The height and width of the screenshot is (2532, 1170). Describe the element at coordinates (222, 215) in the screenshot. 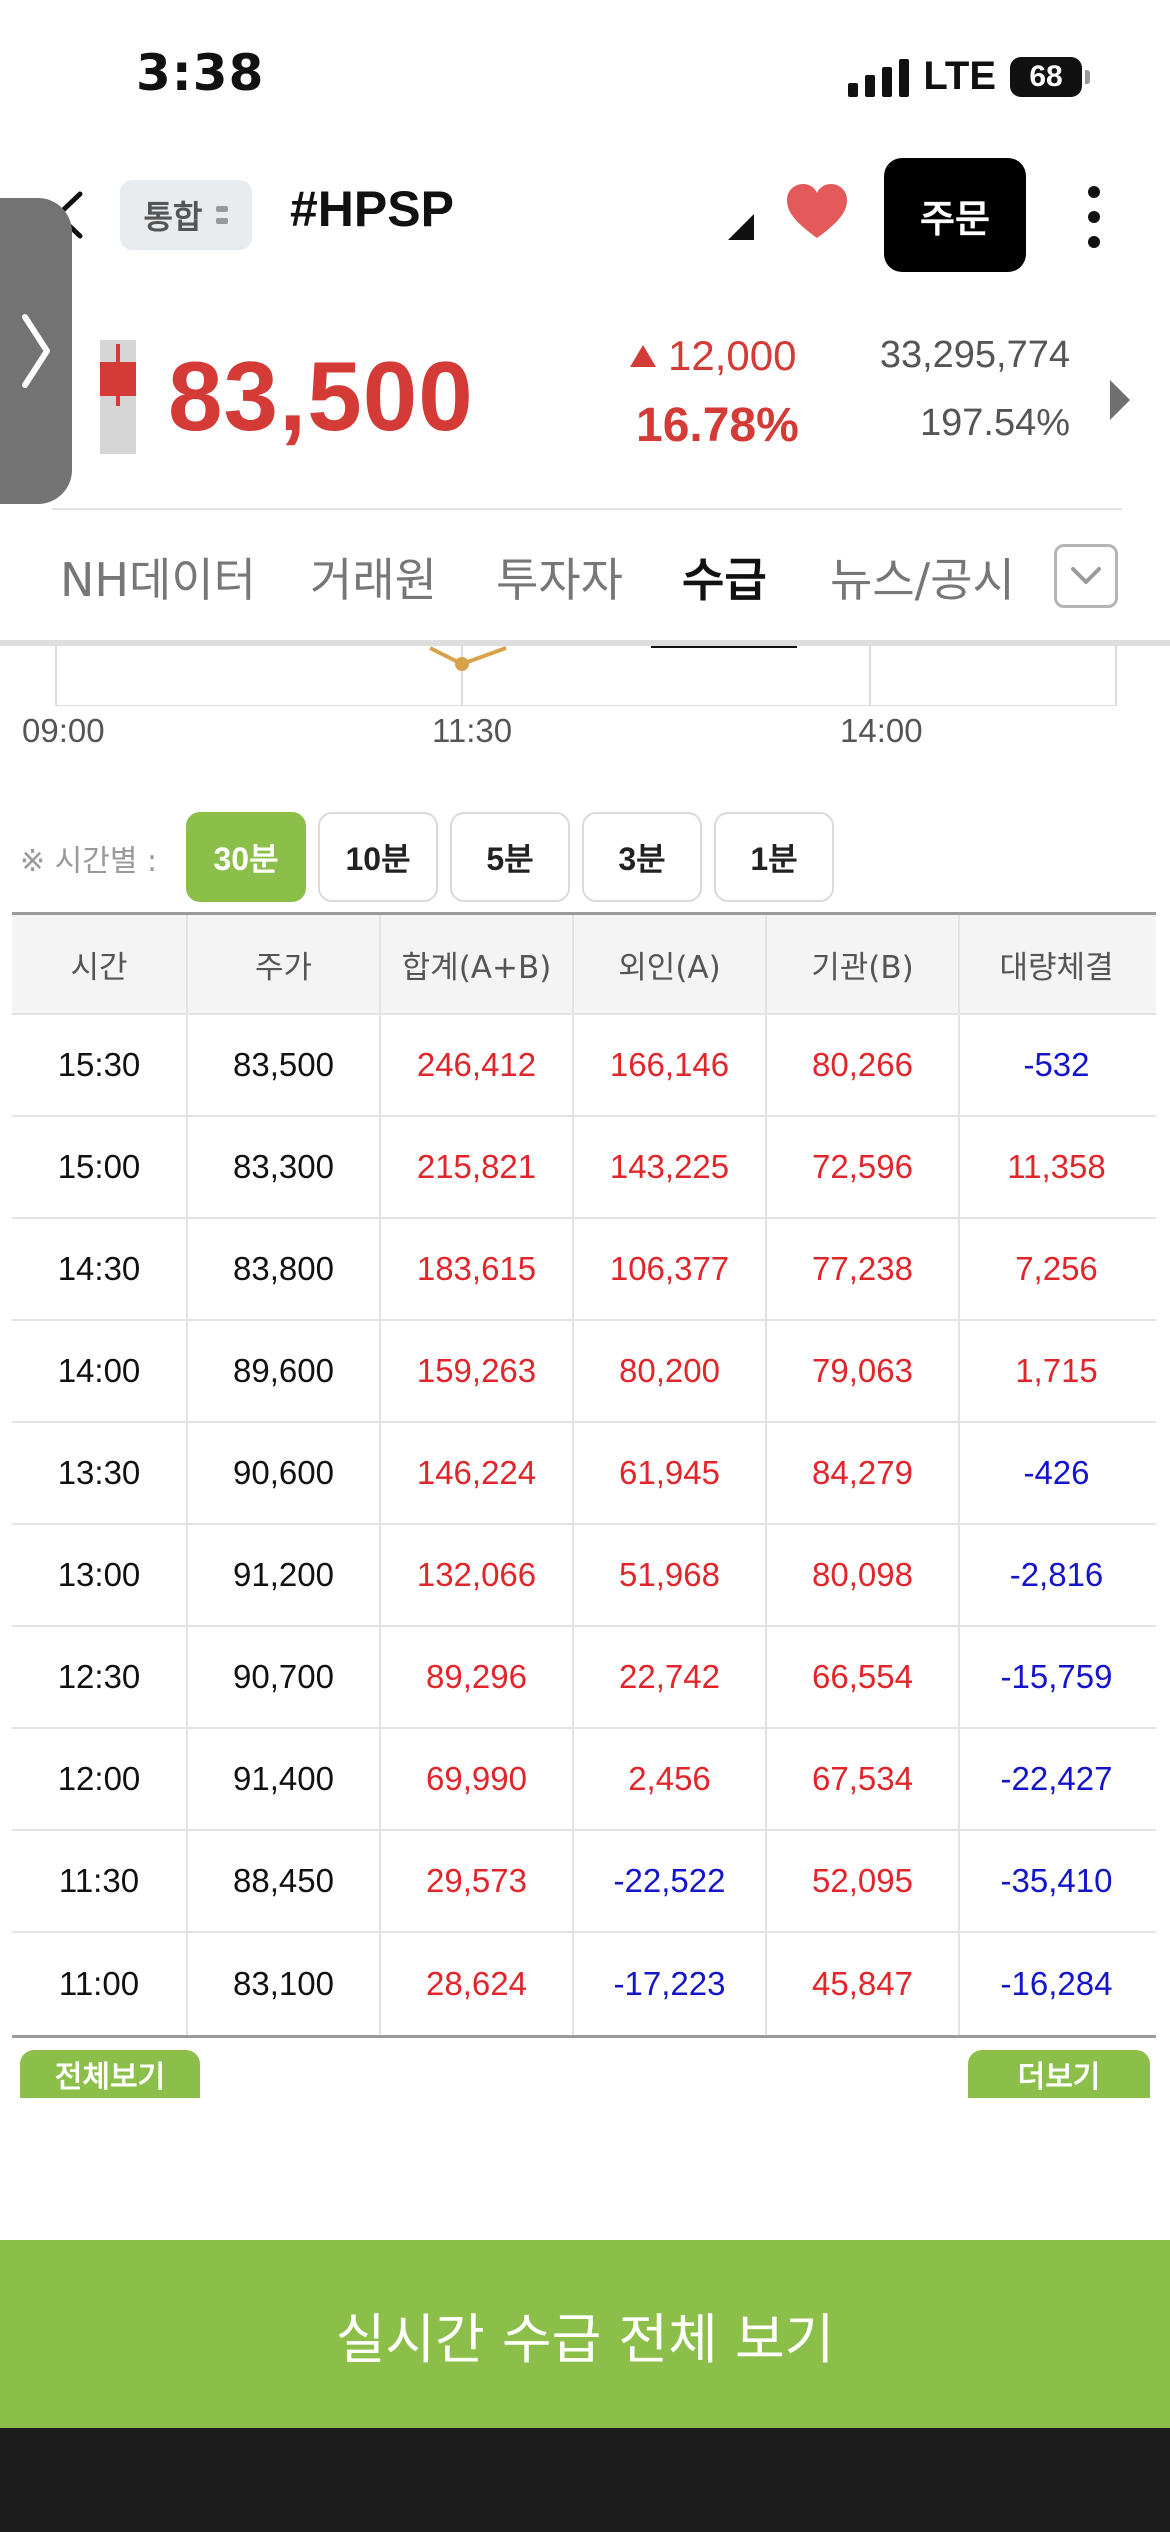

I see `menu-icon` at that location.